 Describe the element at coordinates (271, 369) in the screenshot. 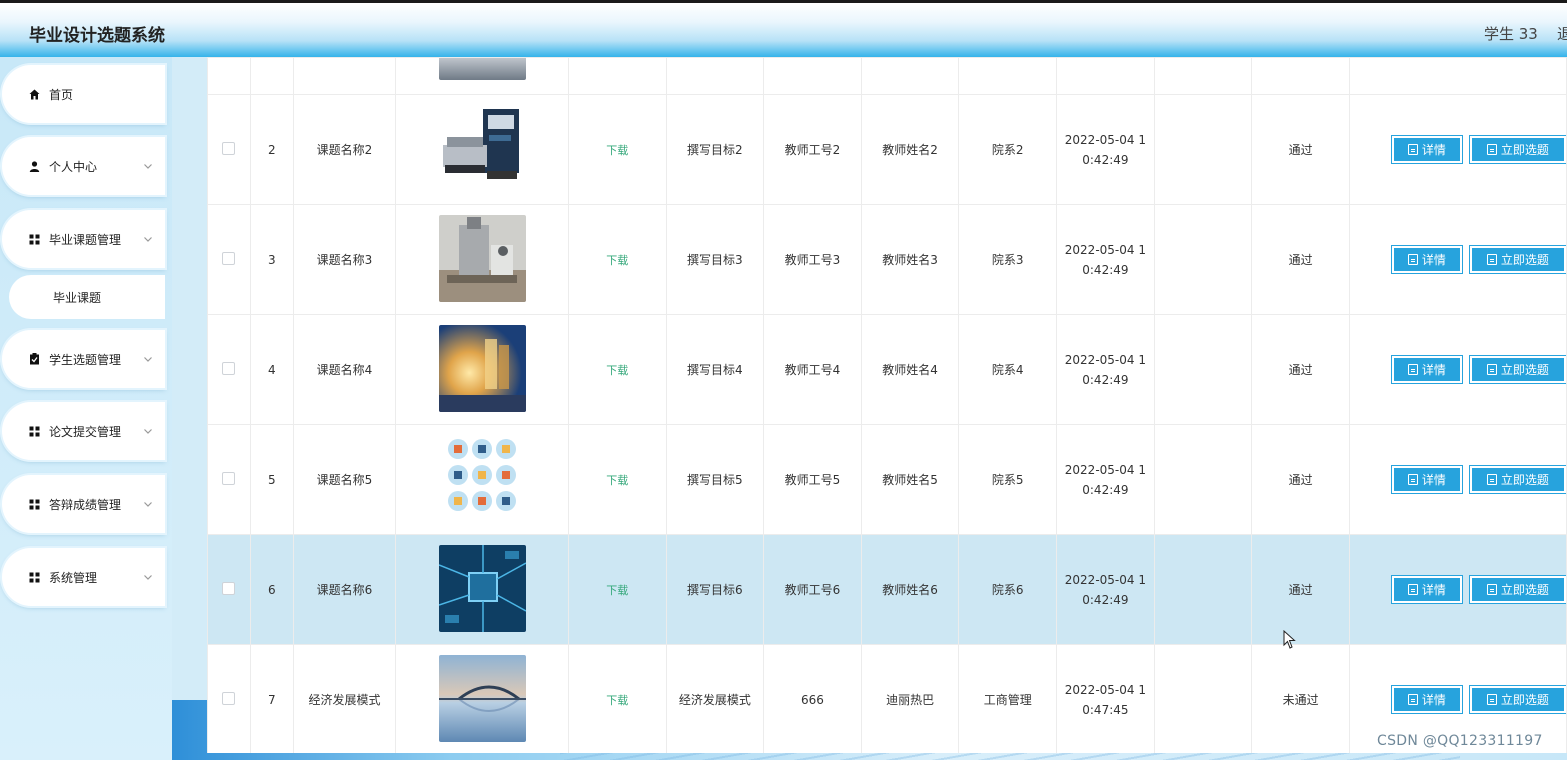

I see `row-index: 4` at that location.